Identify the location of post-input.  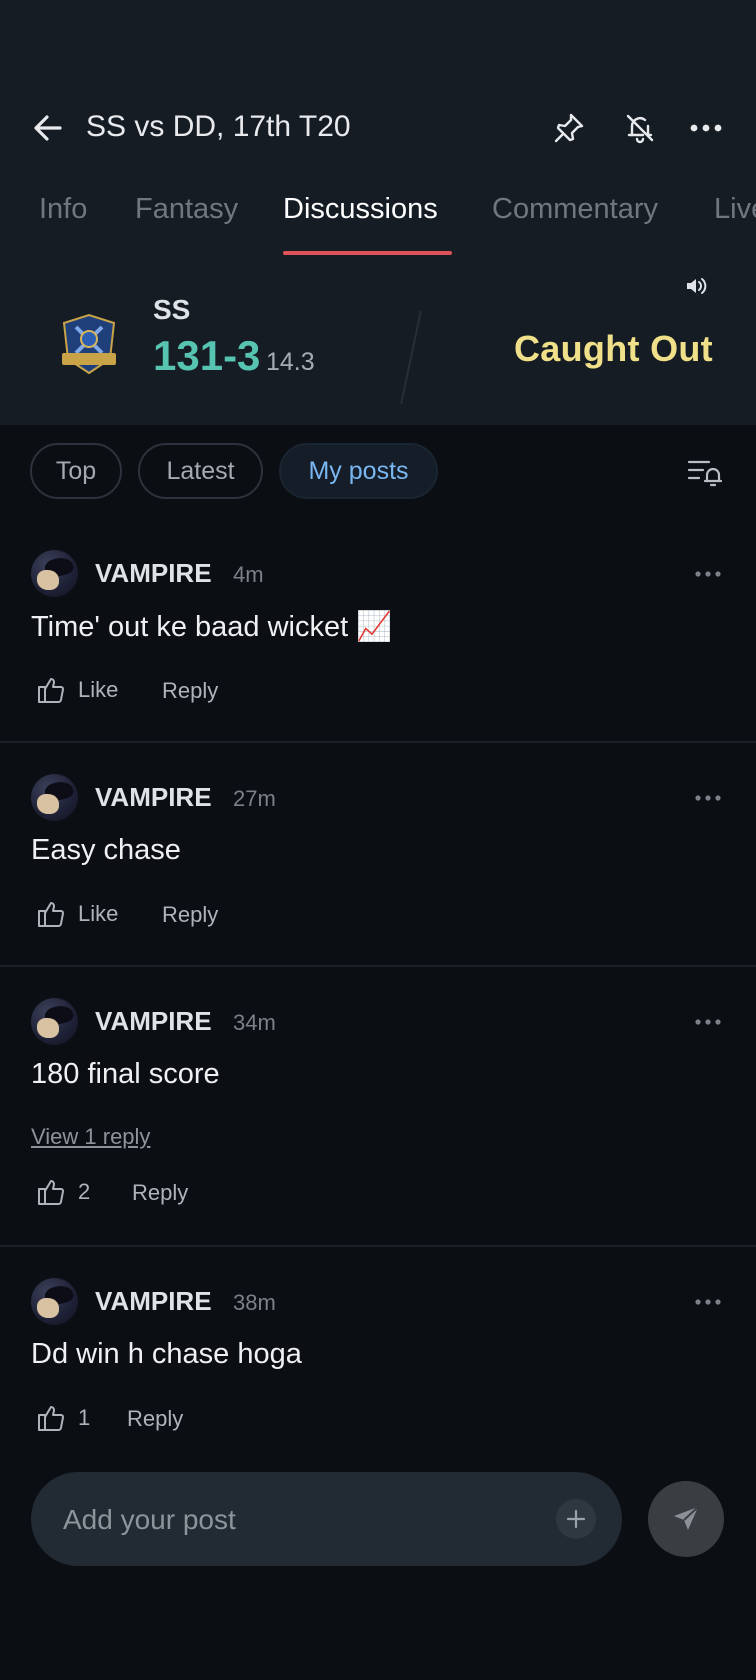
(303, 1520).